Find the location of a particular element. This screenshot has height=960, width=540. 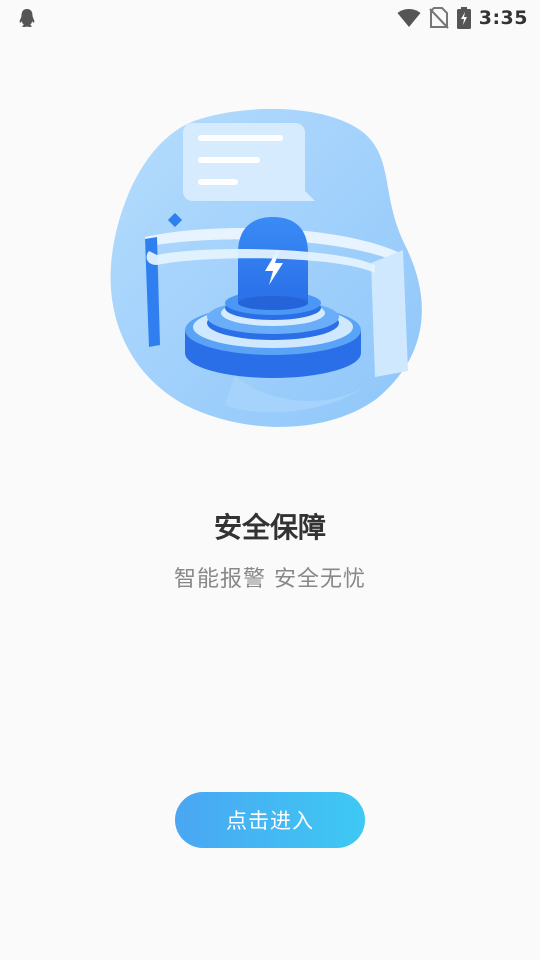

enter-button: 点击进入 is located at coordinates (270, 820).